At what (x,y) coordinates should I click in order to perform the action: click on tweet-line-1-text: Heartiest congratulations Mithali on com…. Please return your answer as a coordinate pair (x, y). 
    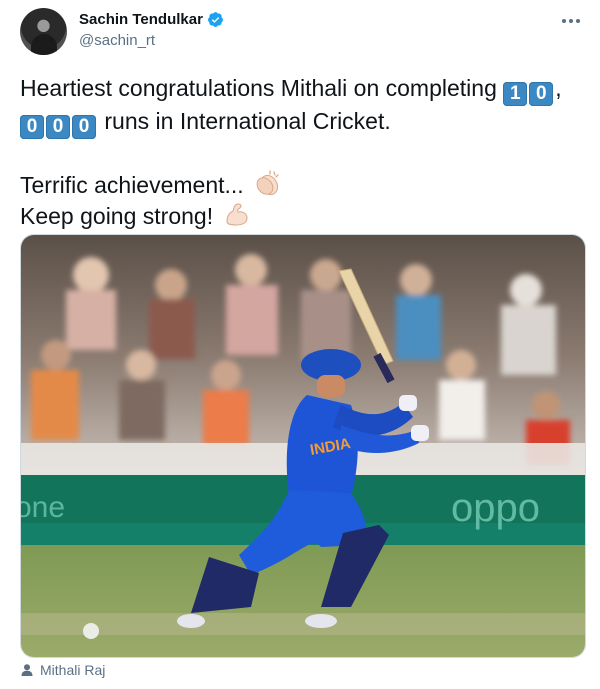
    Looking at the image, I should click on (262, 88).